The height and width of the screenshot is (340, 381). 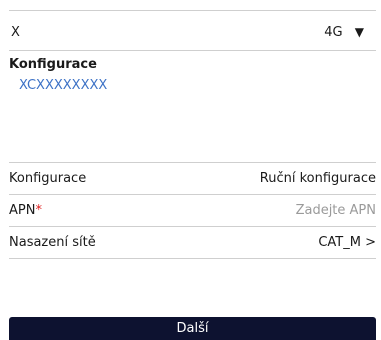 What do you see at coordinates (317, 178) in the screenshot?
I see `config-value: Ruční konfigurace` at bounding box center [317, 178].